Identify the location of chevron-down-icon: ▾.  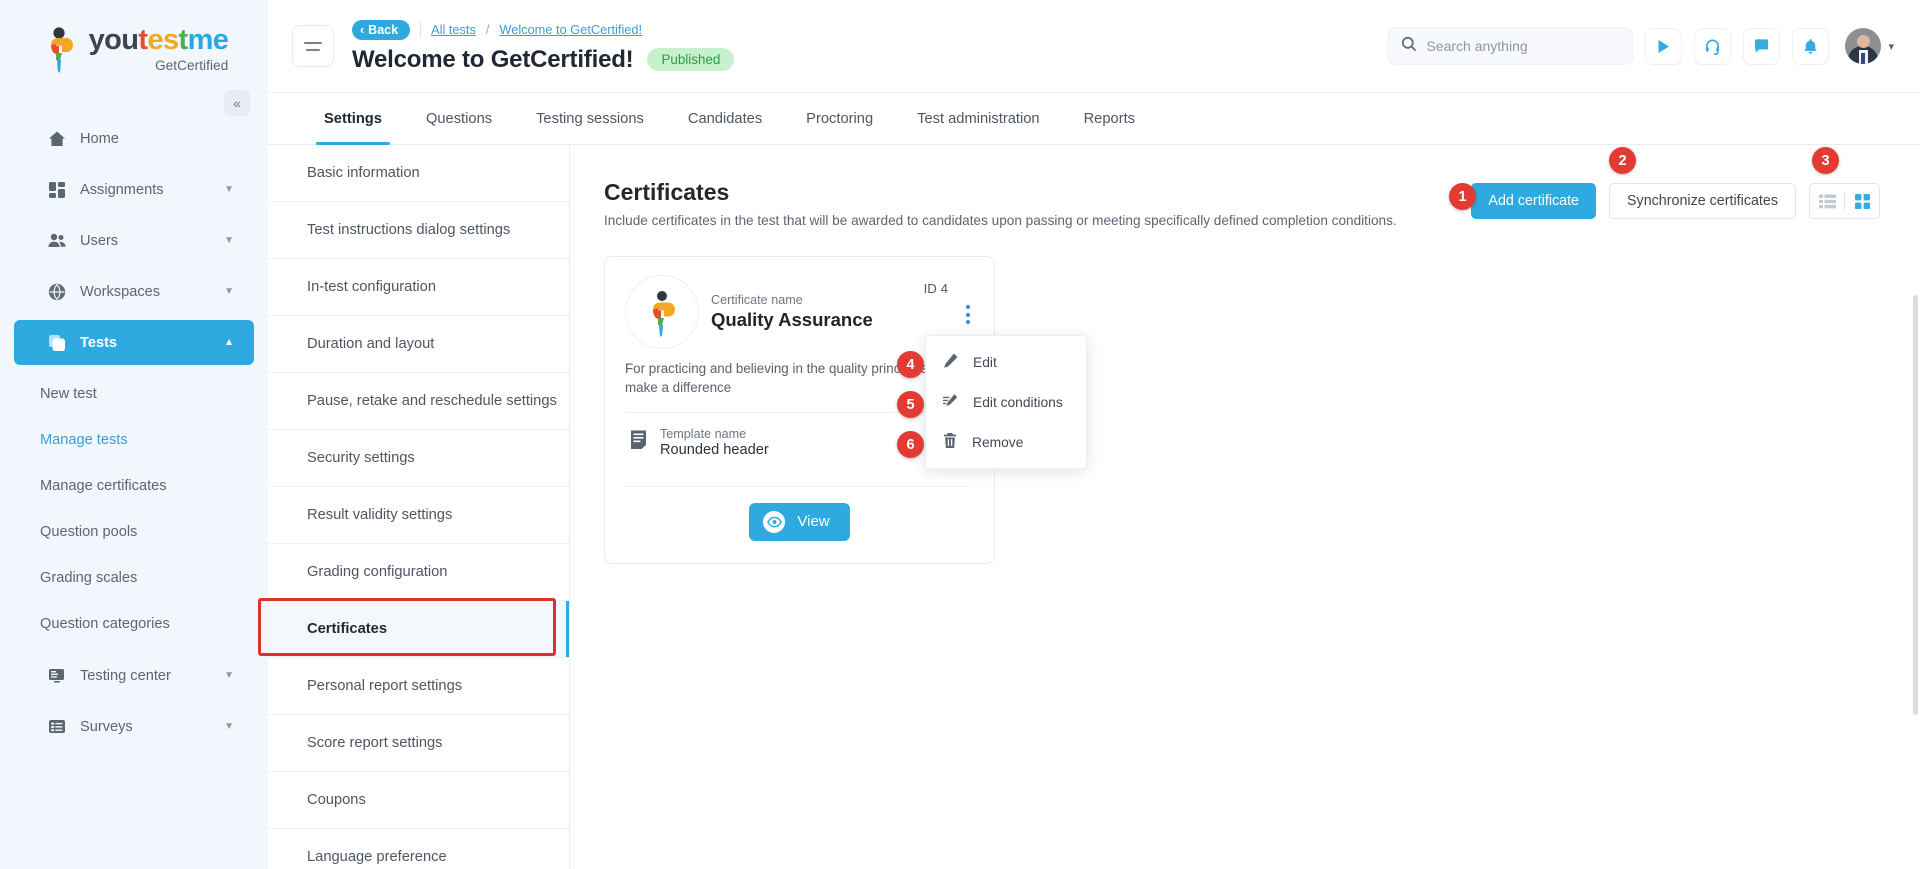
(1891, 46).